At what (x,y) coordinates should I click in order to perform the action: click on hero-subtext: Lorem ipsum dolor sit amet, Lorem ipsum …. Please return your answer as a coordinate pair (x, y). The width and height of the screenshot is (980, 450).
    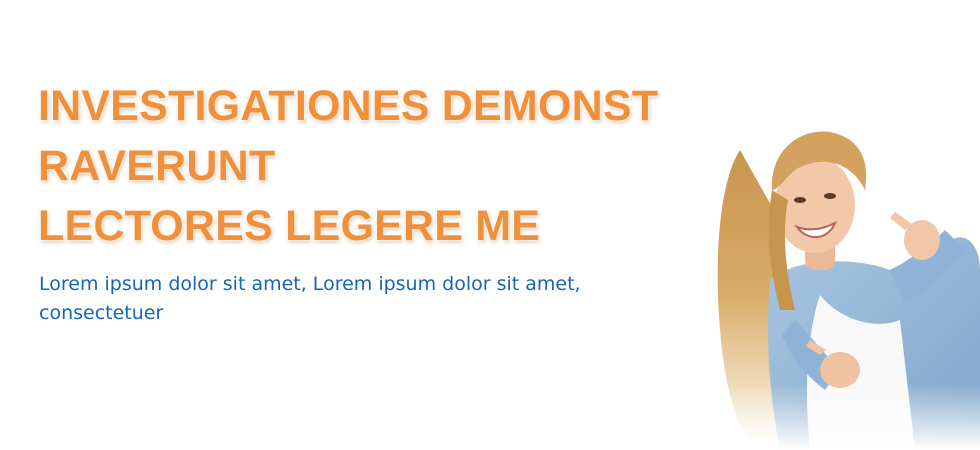
    Looking at the image, I should click on (374, 299).